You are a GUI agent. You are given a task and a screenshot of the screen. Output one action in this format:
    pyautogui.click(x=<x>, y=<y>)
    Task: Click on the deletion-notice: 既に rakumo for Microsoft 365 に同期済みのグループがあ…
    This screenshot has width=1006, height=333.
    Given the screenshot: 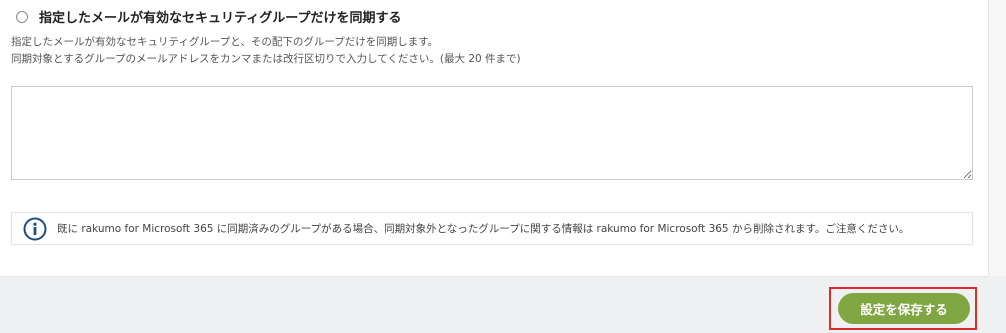 What is the action you would take?
    pyautogui.click(x=492, y=228)
    